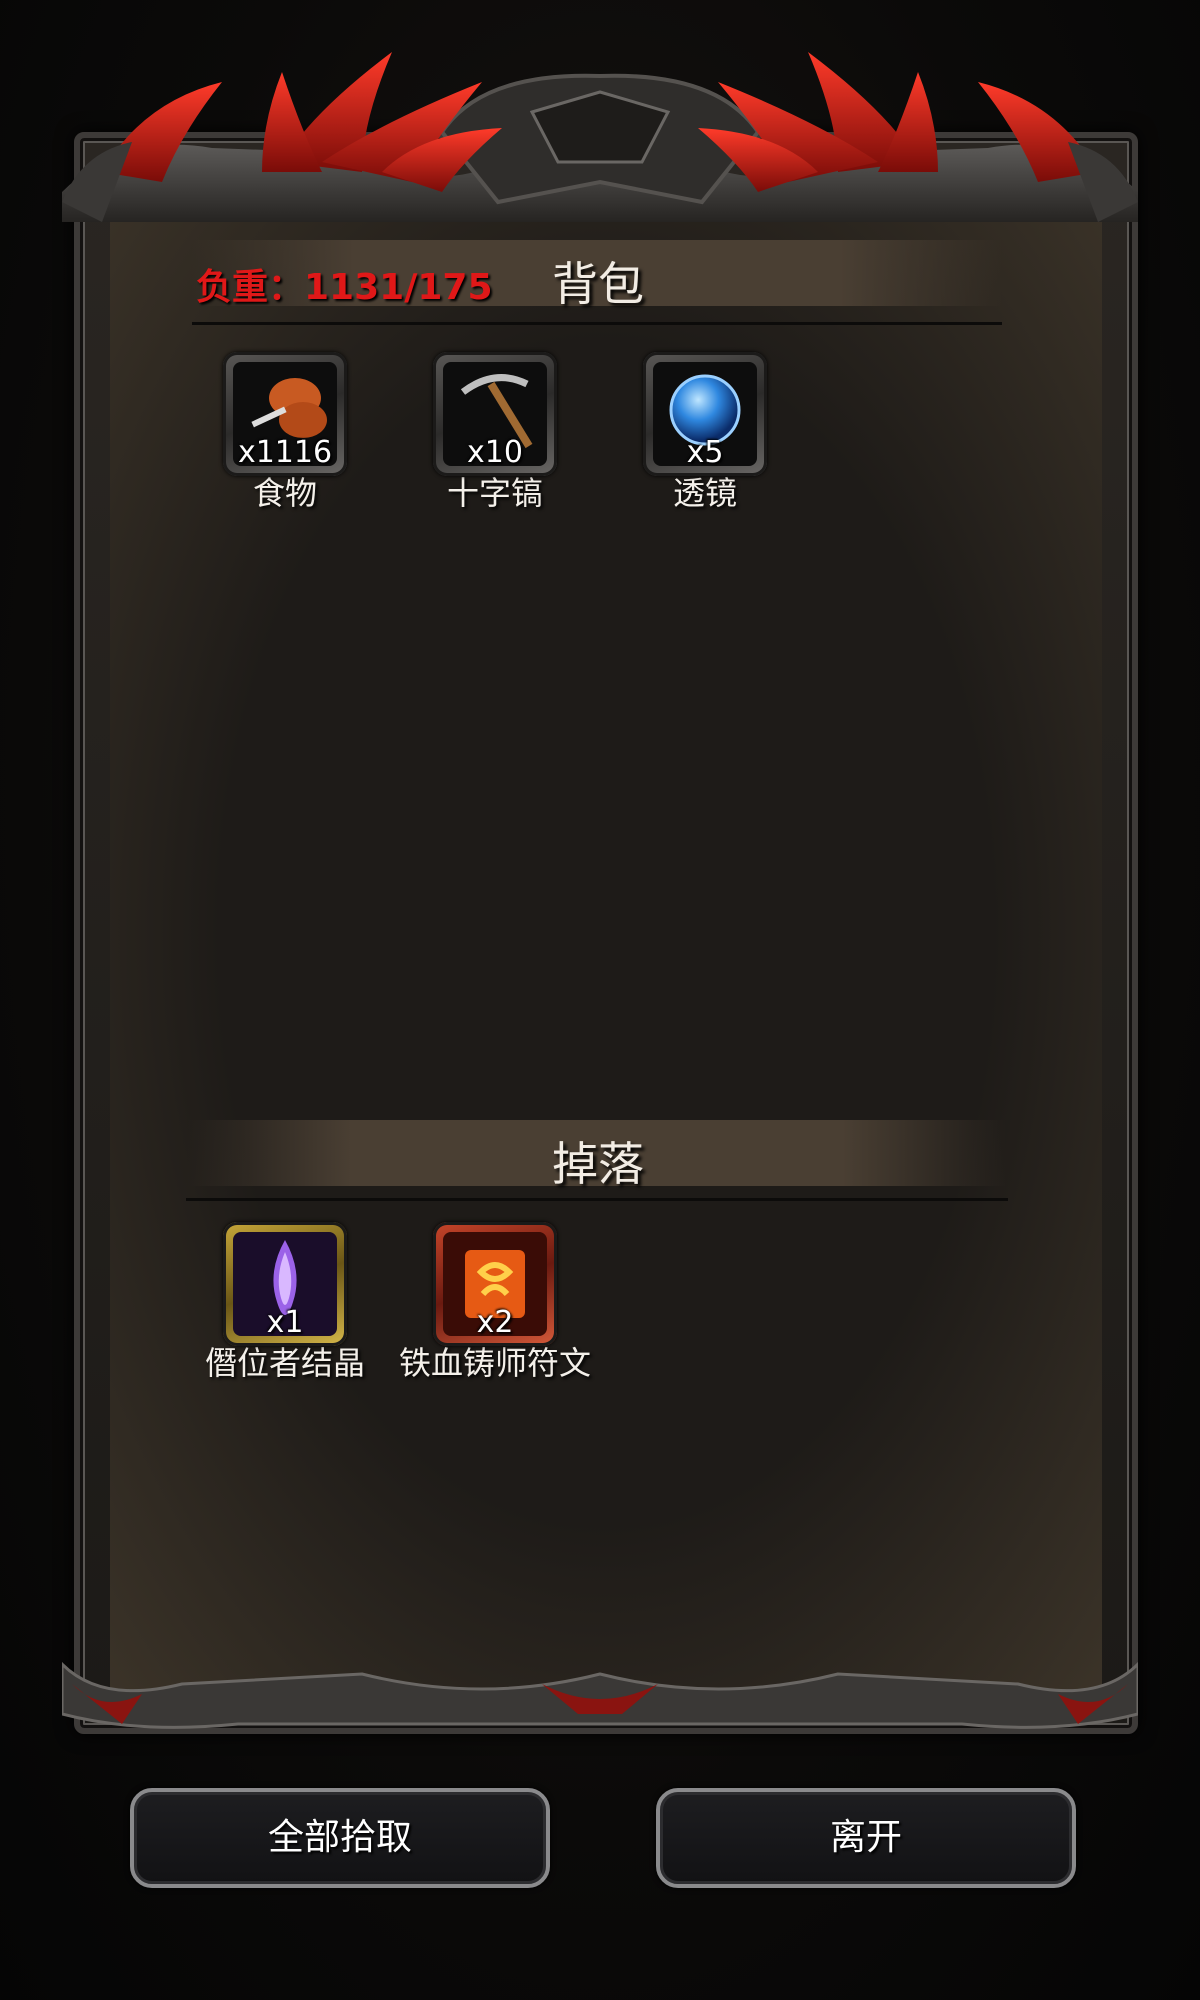  I want to click on backpack-title: 背包, so click(598, 284).